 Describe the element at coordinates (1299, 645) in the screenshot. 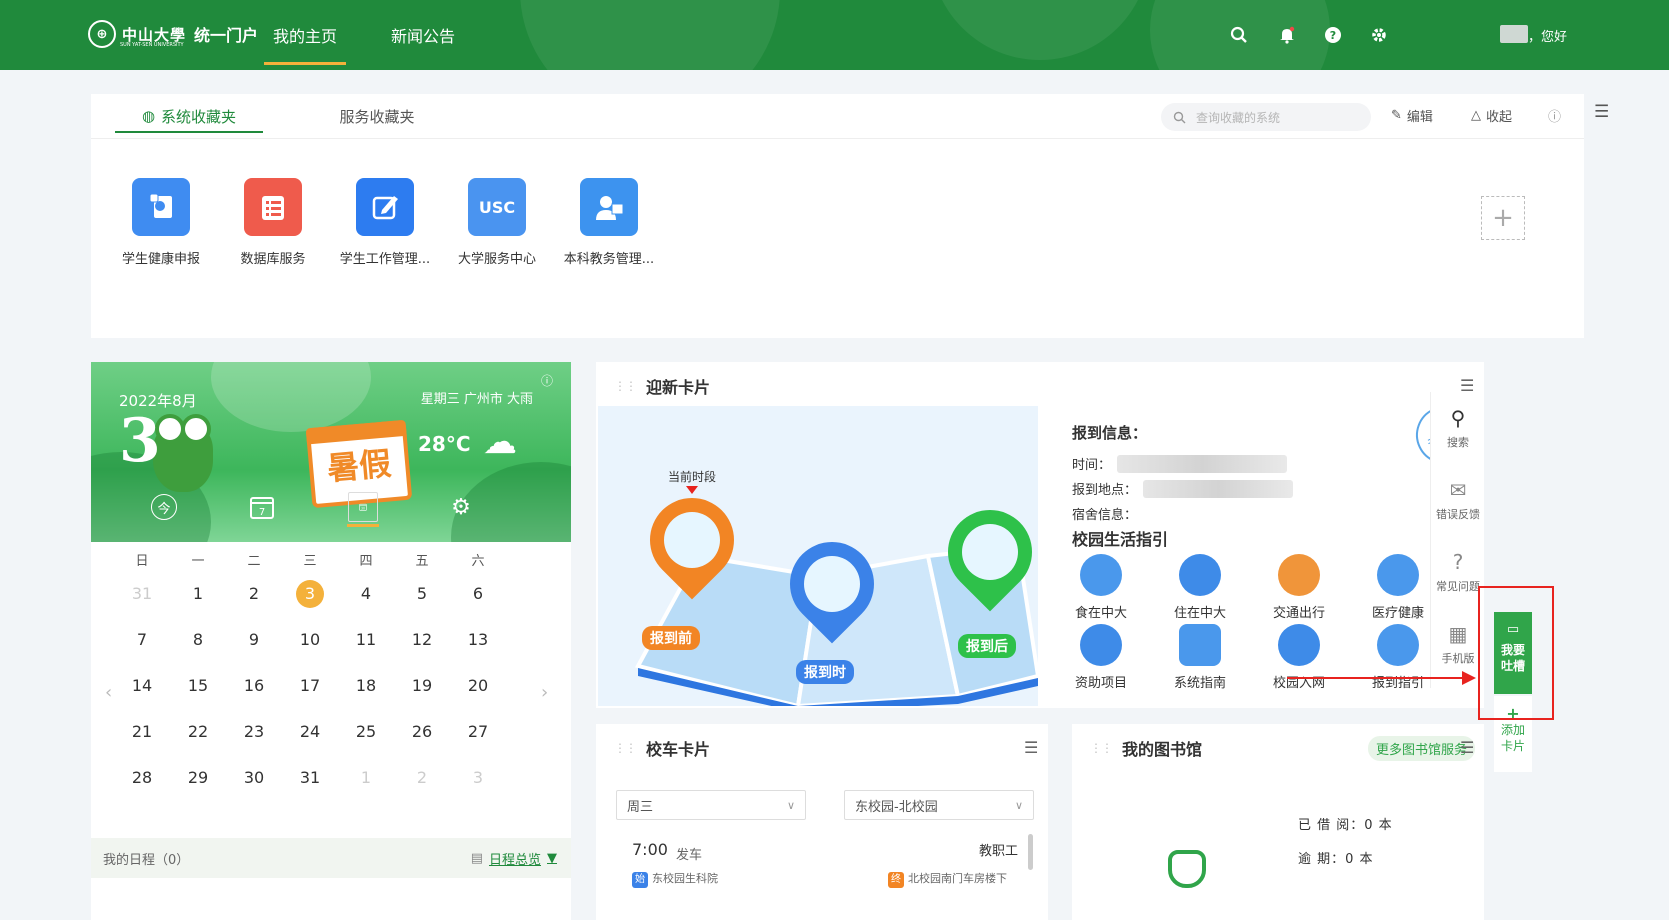

I see `wifi-globe-icon` at that location.